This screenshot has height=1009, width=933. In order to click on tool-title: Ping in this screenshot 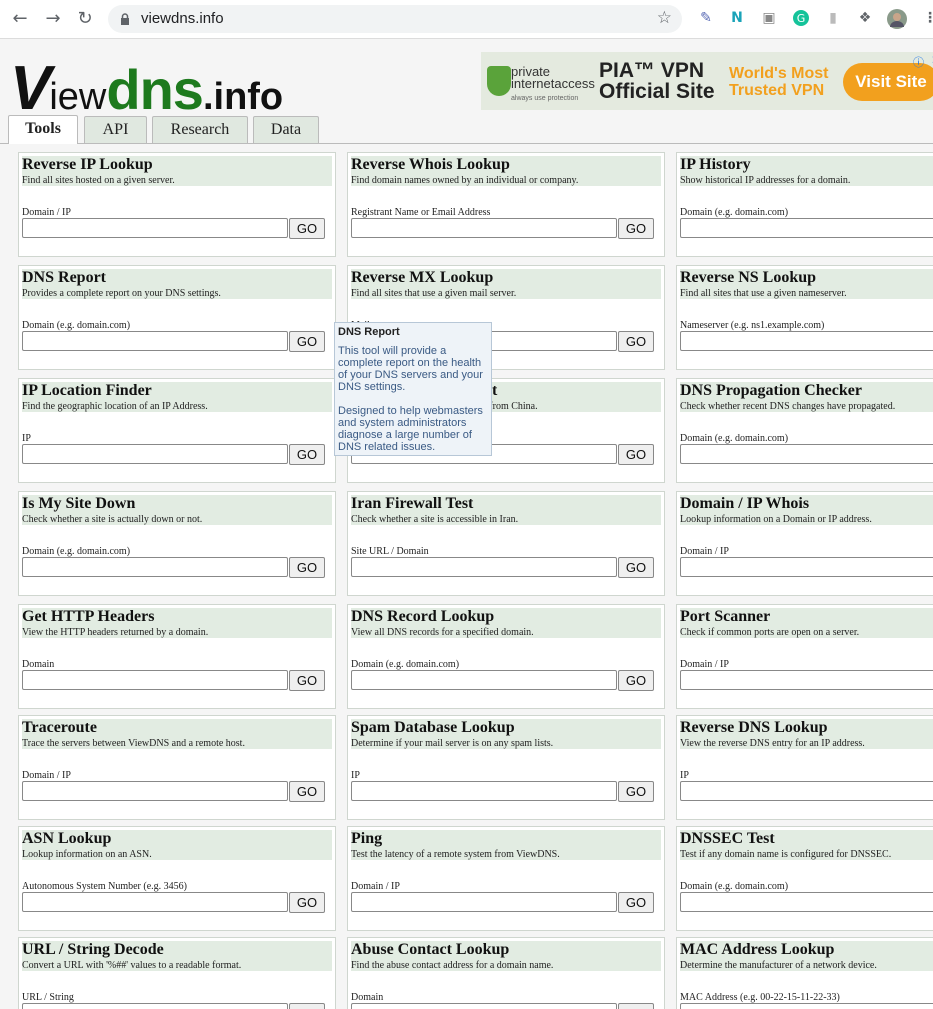, I will do `click(366, 839)`.